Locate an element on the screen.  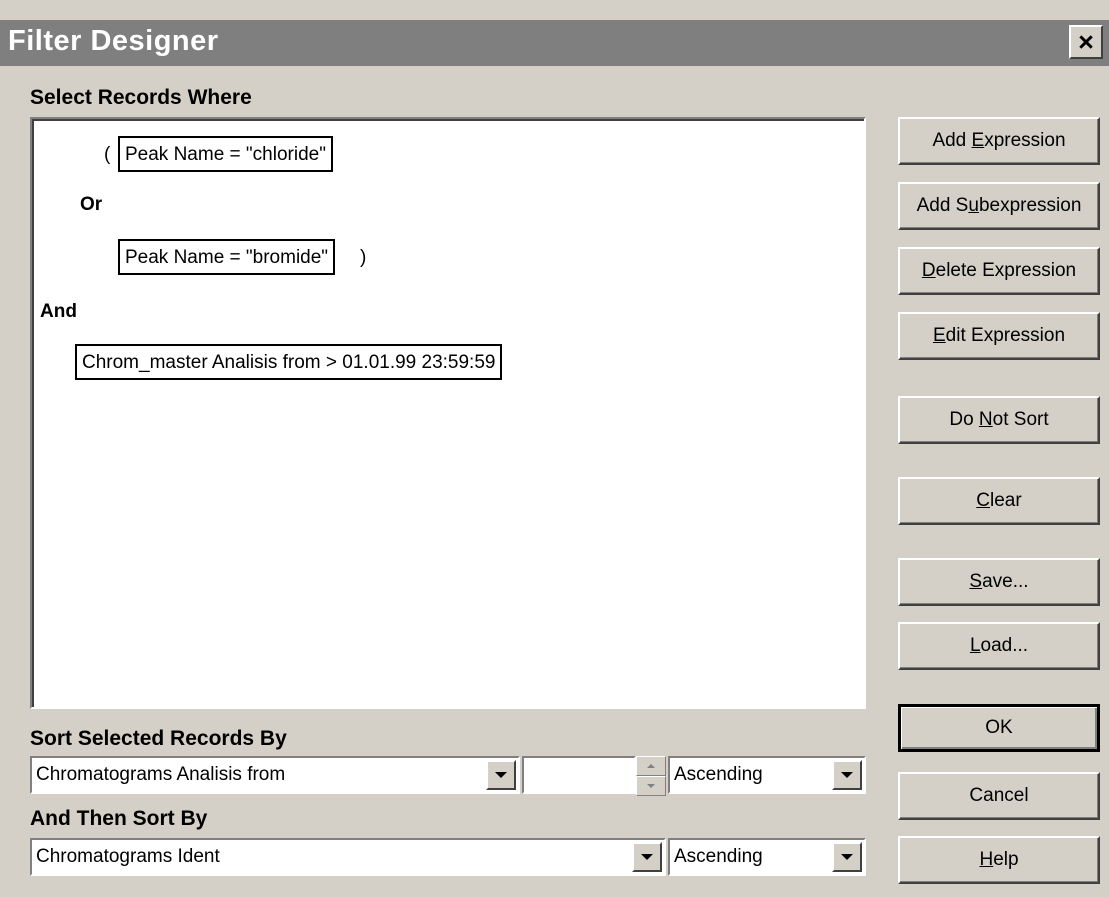
primary-sort-order-select: Ascending is located at coordinates (767, 775).